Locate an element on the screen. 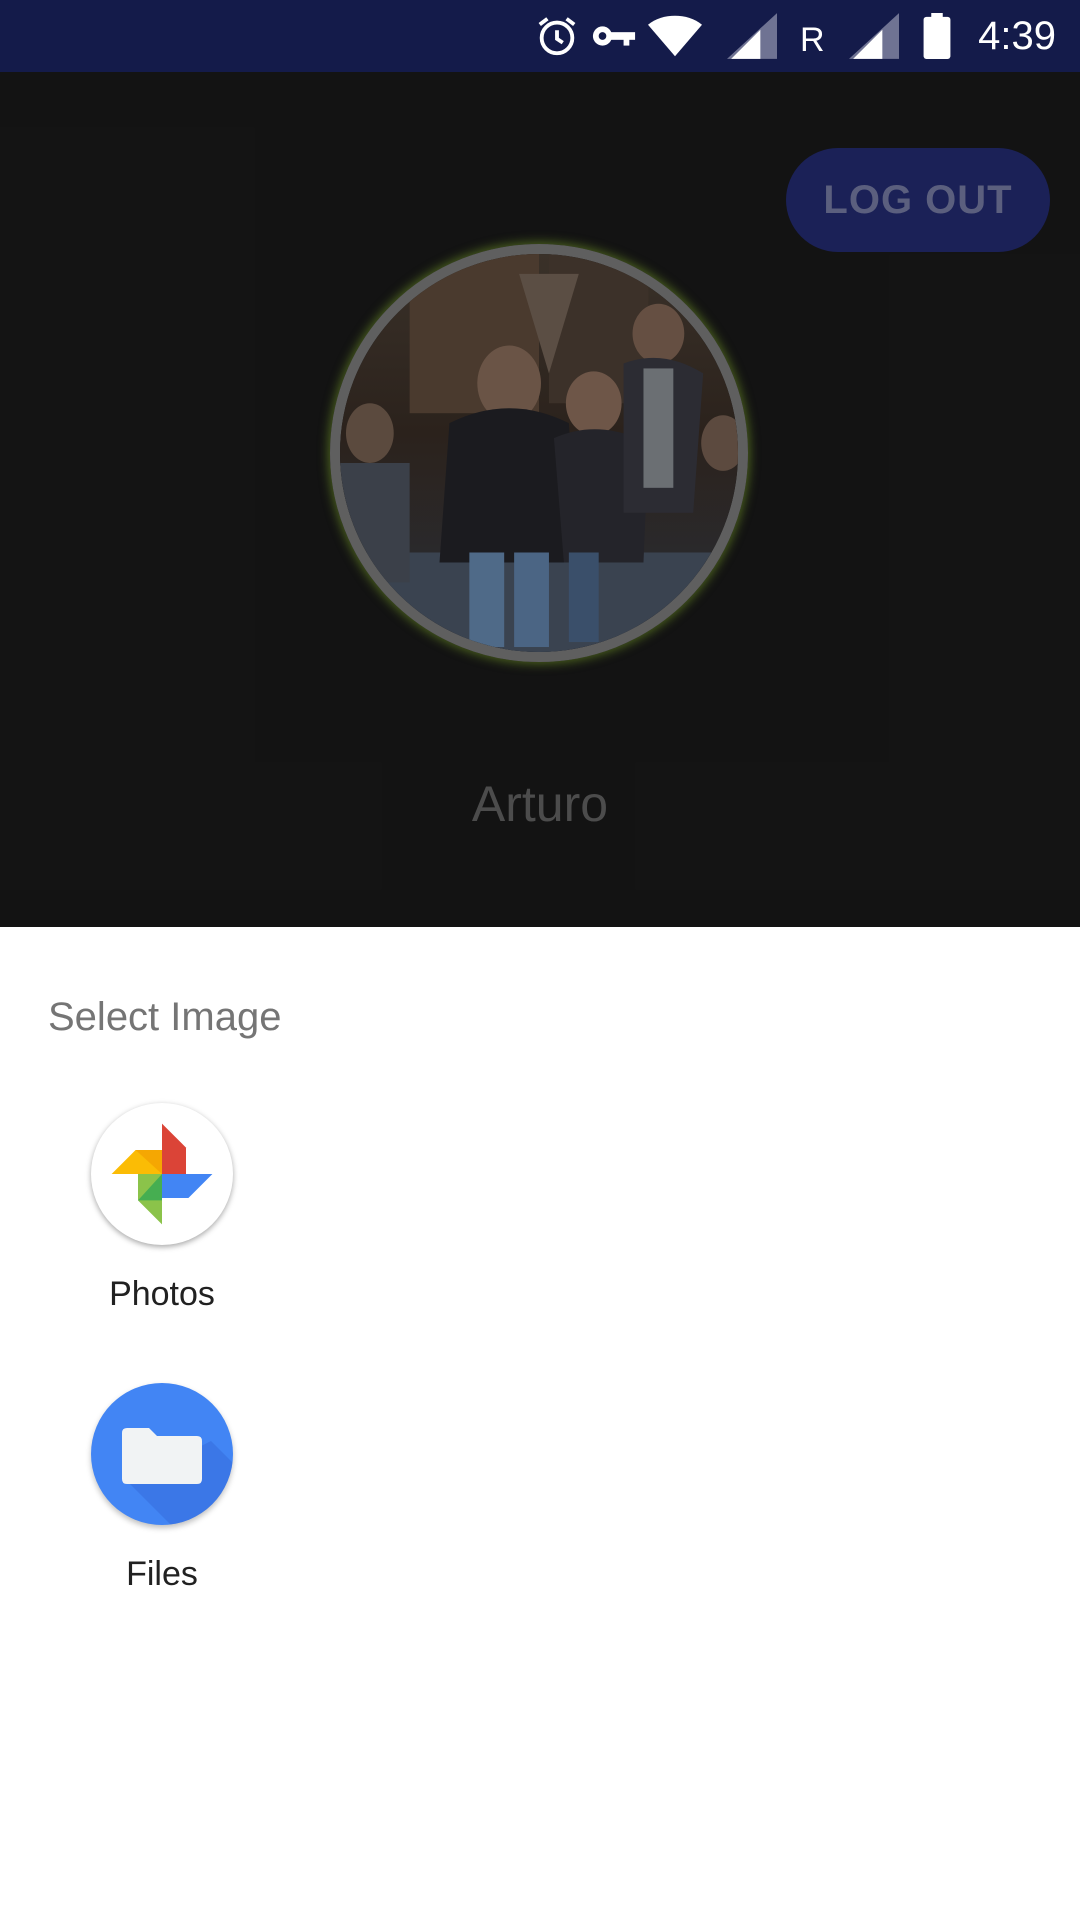  avatar is located at coordinates (539, 453).